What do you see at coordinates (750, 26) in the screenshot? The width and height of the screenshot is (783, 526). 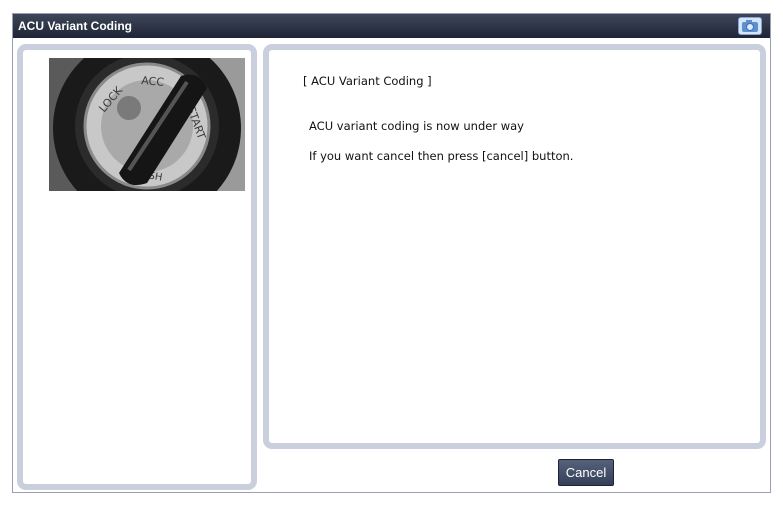 I see `camera-icon` at bounding box center [750, 26].